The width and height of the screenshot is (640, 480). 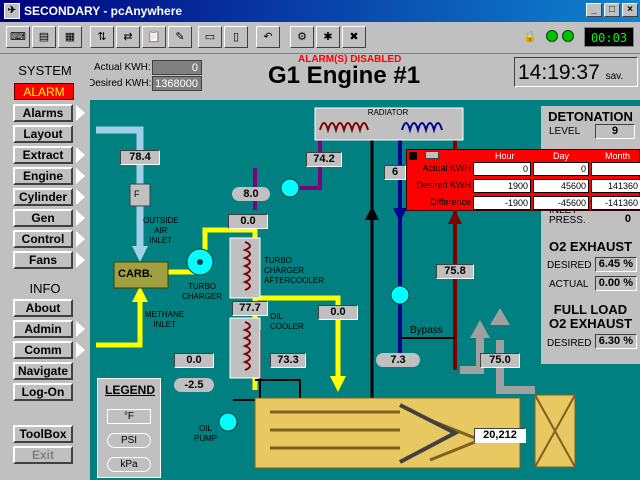 What do you see at coordinates (43, 371) in the screenshot?
I see `nav-navigate-button: Navigate` at bounding box center [43, 371].